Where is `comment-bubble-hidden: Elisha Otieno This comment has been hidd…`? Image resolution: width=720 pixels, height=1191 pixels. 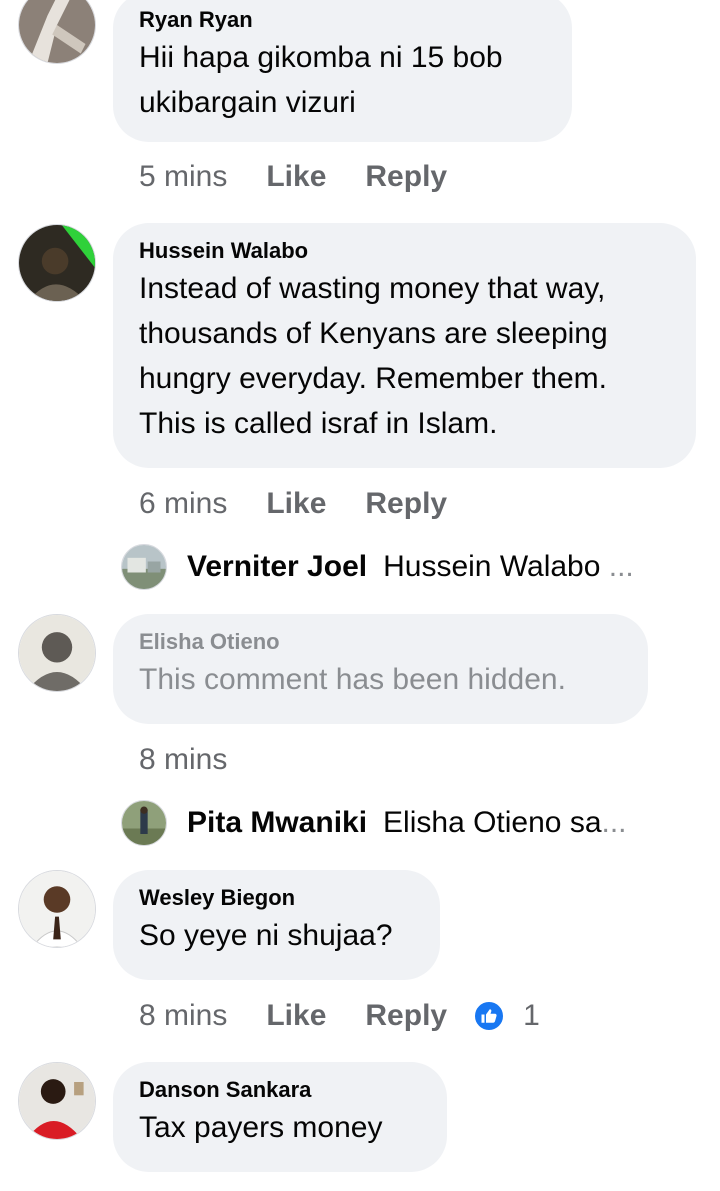 comment-bubble-hidden: Elisha Otieno This comment has been hidd… is located at coordinates (380, 669).